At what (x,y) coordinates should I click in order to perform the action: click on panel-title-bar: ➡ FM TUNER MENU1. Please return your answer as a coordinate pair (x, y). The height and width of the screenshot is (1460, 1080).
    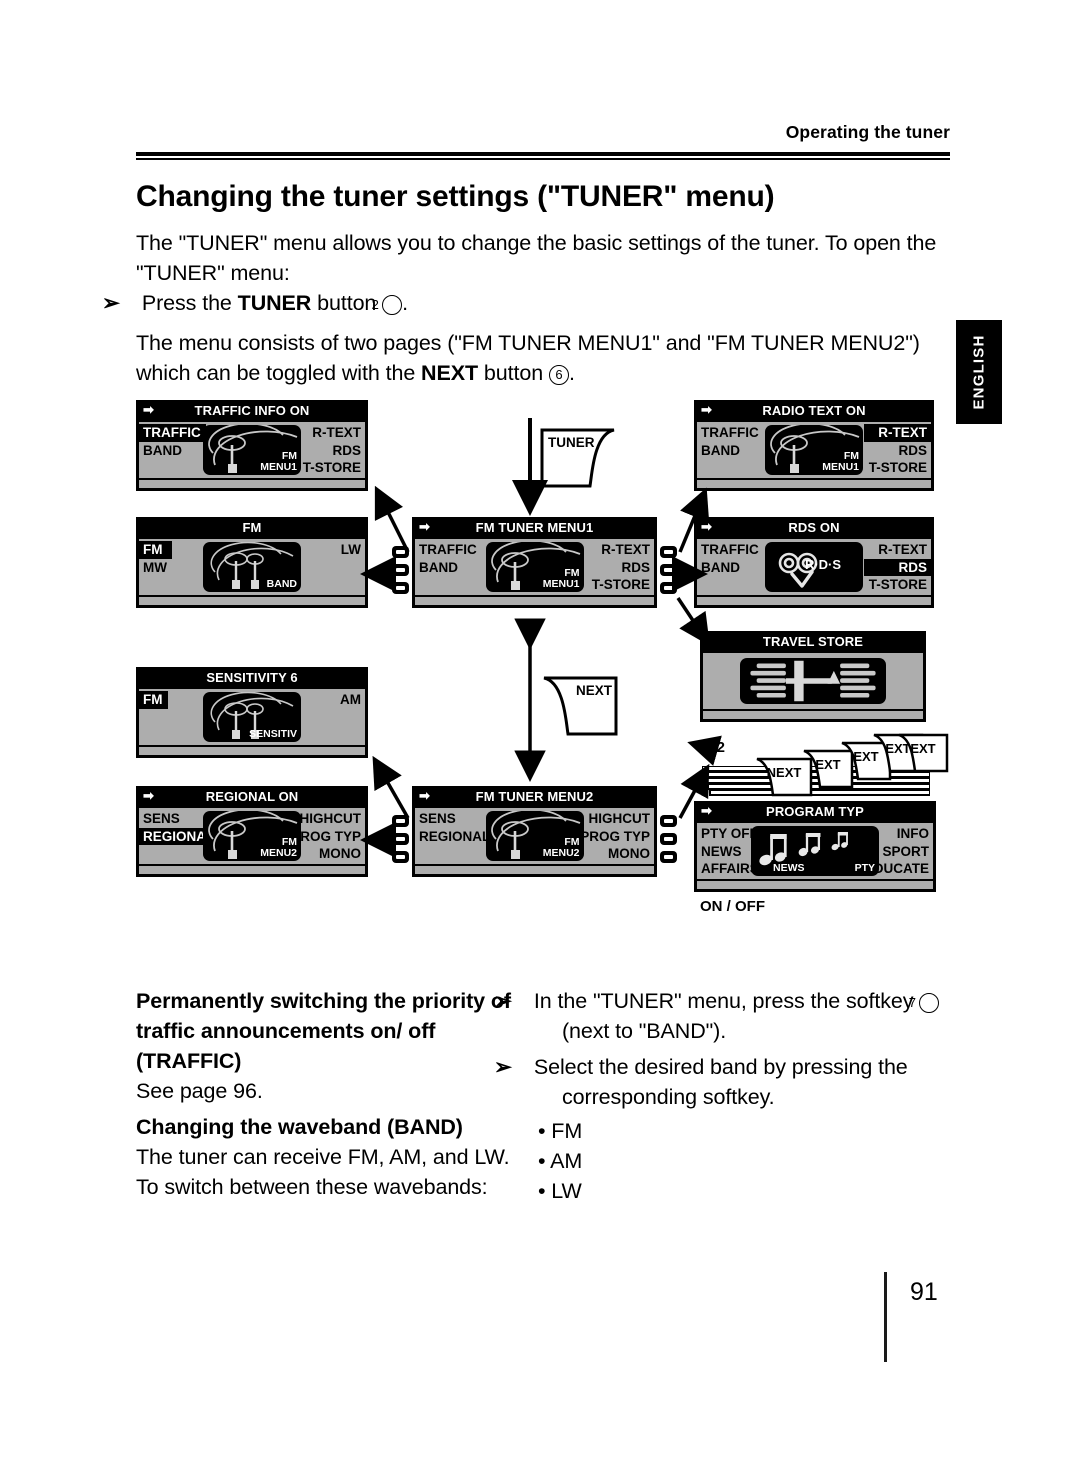
    Looking at the image, I should click on (506, 527).